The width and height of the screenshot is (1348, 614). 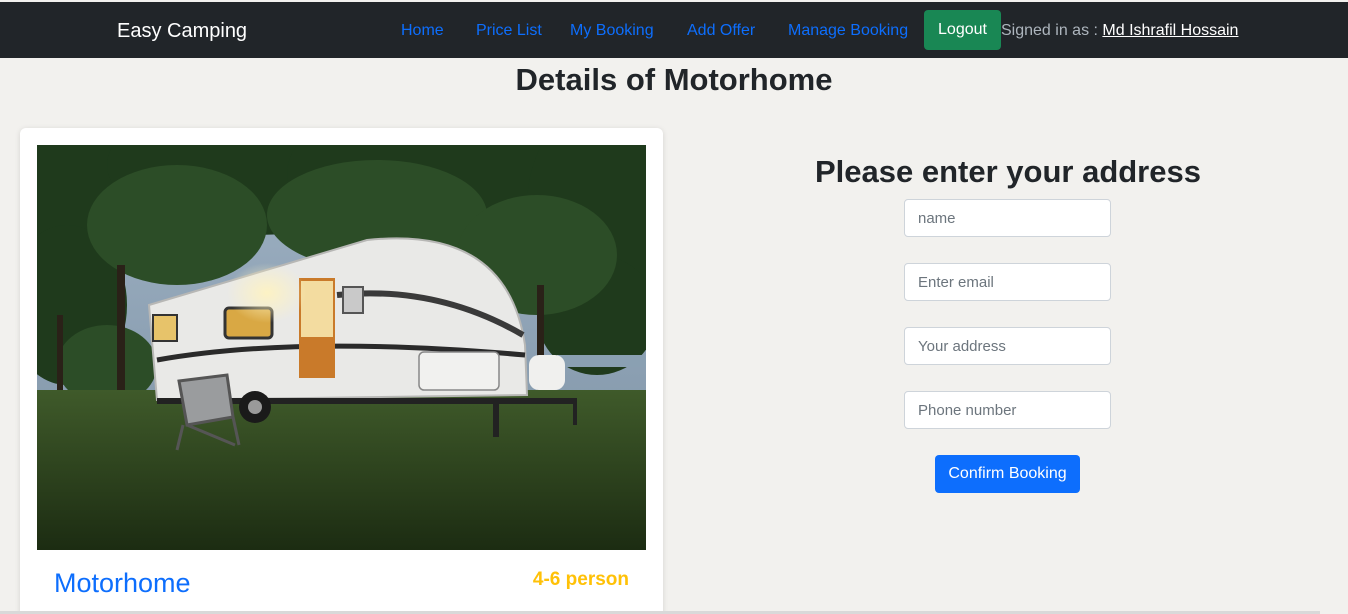 I want to click on form-title: Please enter your address, so click(x=1008, y=171).